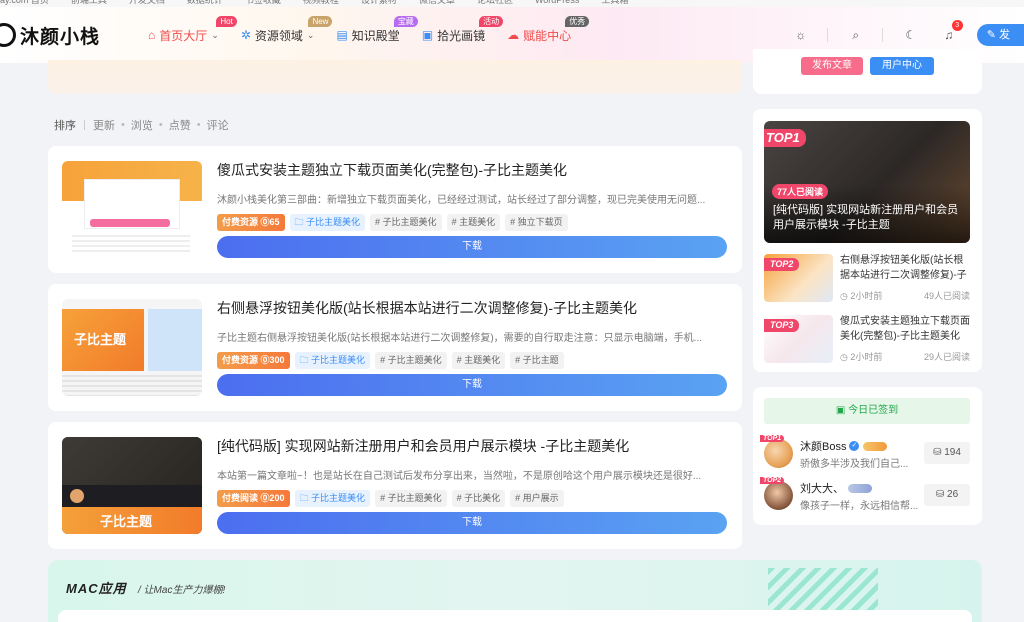  What do you see at coordinates (946, 357) in the screenshot?
I see `read-count: 29人已阅读` at bounding box center [946, 357].